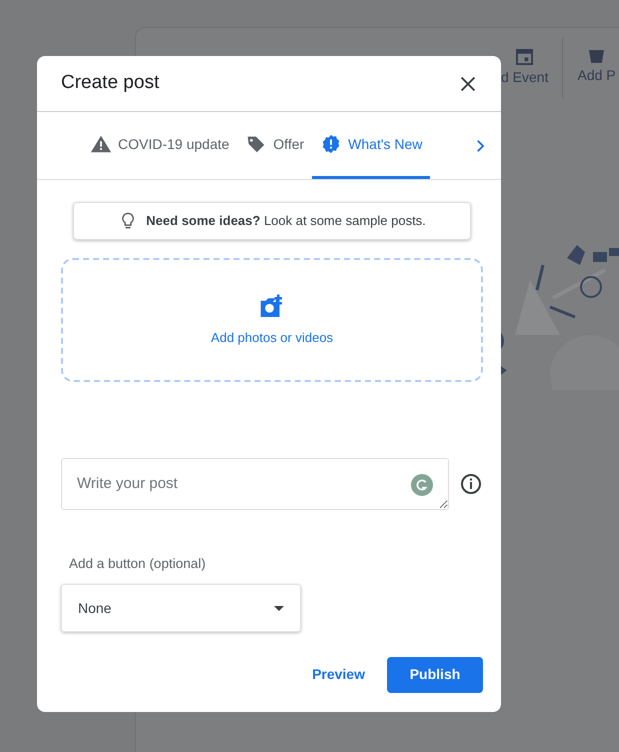 Image resolution: width=619 pixels, height=752 pixels. I want to click on bag-icon, so click(596, 56).